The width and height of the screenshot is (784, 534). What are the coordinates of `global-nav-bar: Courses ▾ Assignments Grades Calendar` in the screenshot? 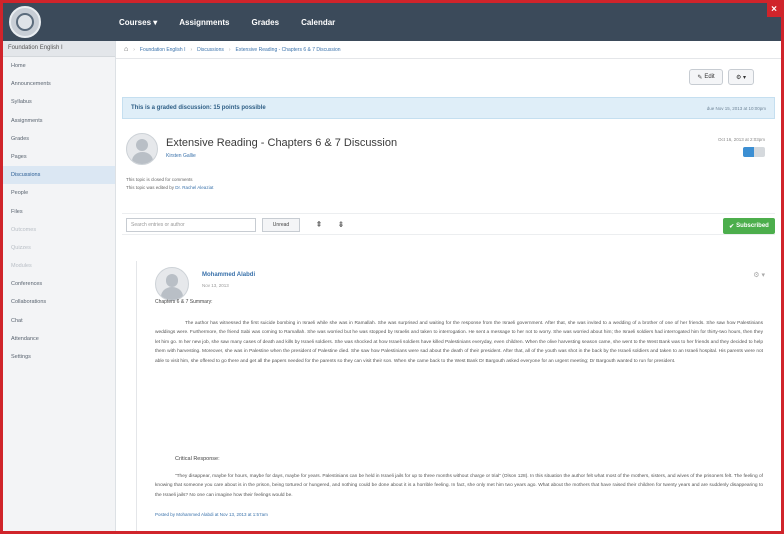 It's located at (392, 22).